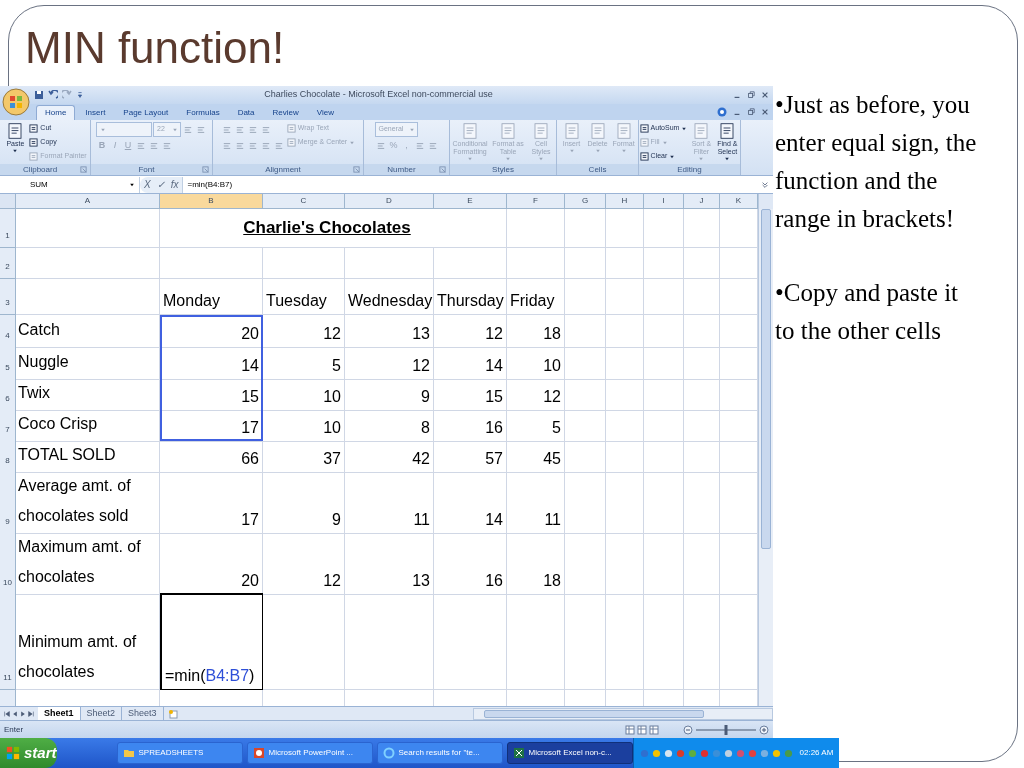  I want to click on column-header: D, so click(389, 201).